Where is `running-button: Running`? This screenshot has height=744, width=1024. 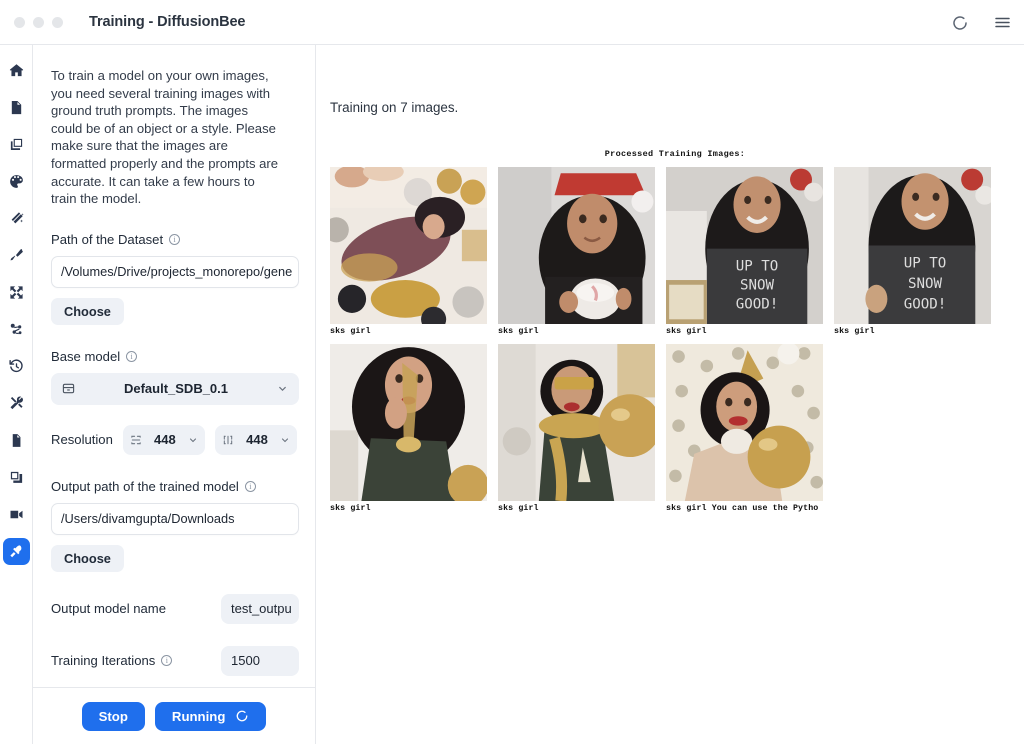 running-button: Running is located at coordinates (210, 716).